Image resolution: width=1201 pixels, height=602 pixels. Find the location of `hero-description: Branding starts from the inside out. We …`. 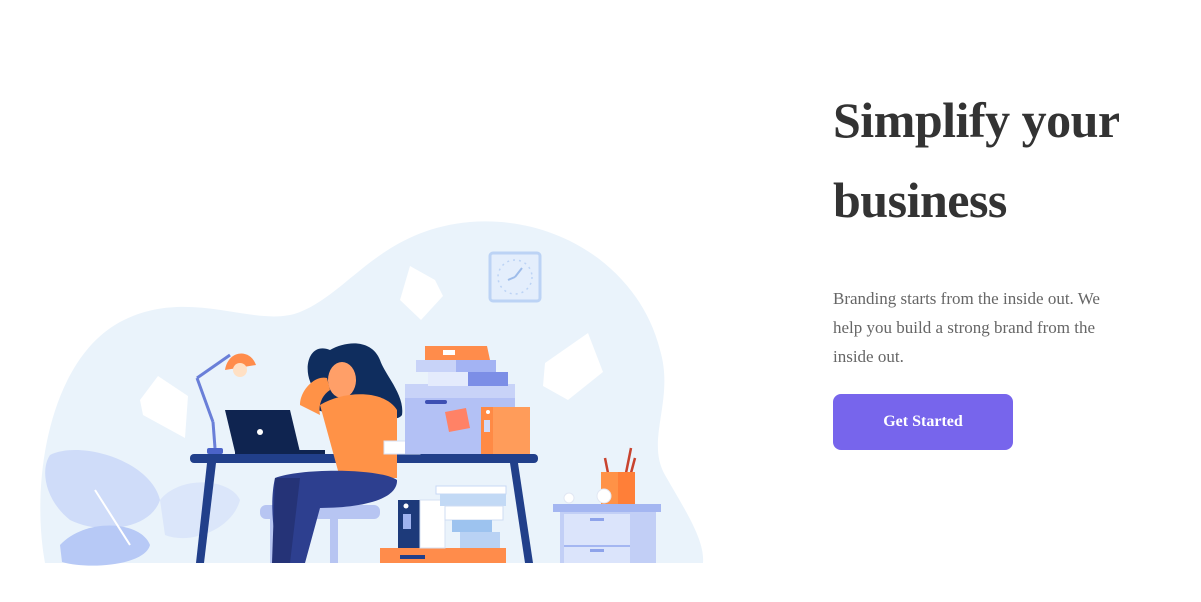

hero-description: Branding starts from the inside out. We … is located at coordinates (966, 327).